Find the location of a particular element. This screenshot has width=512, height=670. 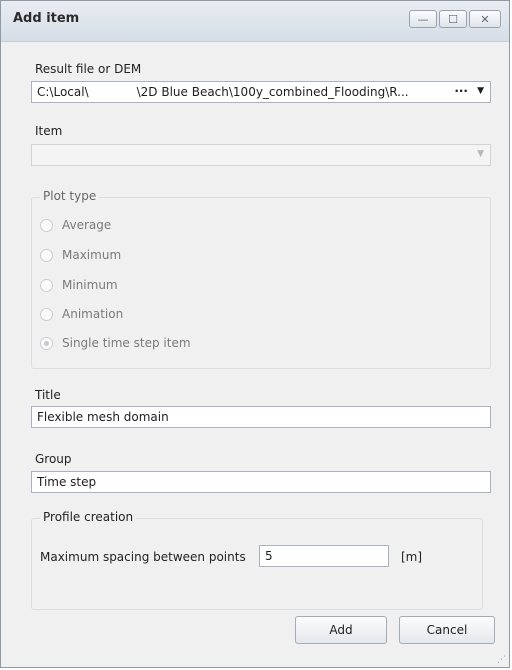

radio-label: Average is located at coordinates (87, 225).